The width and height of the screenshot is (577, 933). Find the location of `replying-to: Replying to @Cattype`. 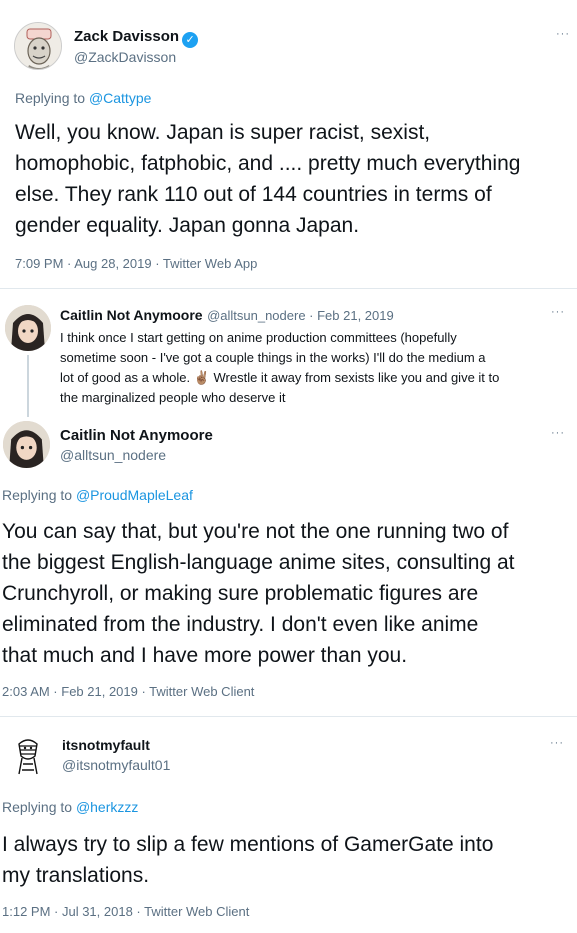

replying-to: Replying to @Cattype is located at coordinates (83, 98).